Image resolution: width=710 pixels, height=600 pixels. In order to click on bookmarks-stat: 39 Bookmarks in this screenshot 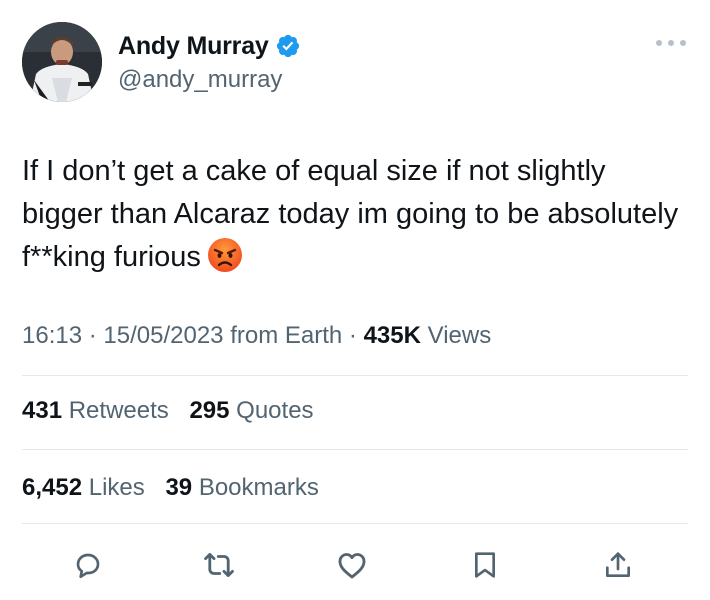, I will do `click(241, 487)`.